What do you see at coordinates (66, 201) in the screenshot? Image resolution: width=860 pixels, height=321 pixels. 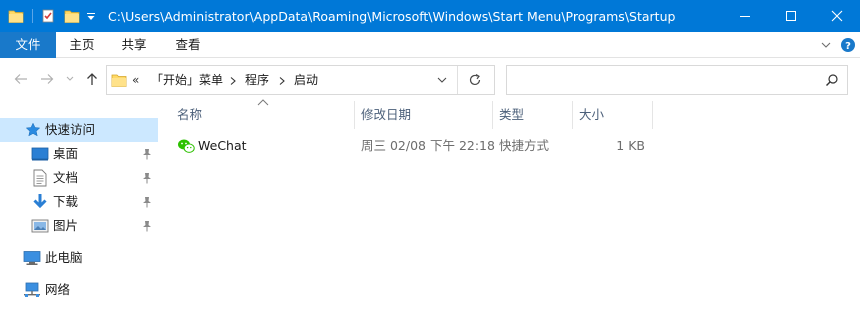 I see `sidebar-item-label: 下载` at bounding box center [66, 201].